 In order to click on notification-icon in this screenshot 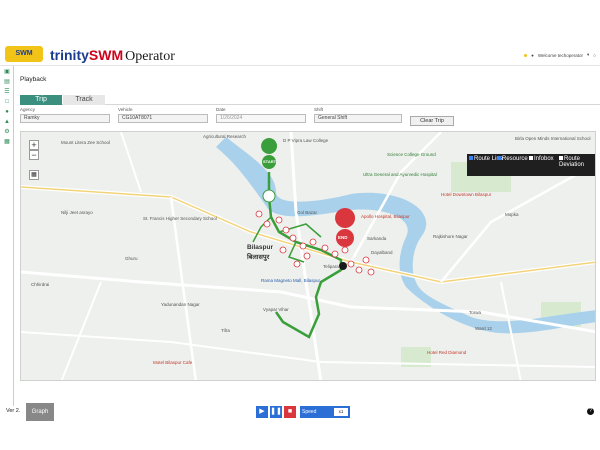, I will do `click(526, 55)`.